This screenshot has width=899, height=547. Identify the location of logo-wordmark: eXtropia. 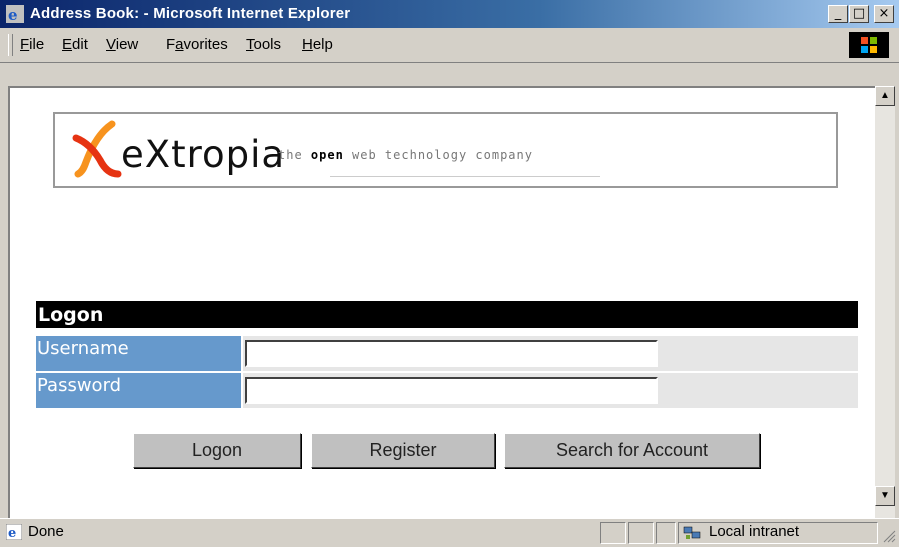
(203, 154).